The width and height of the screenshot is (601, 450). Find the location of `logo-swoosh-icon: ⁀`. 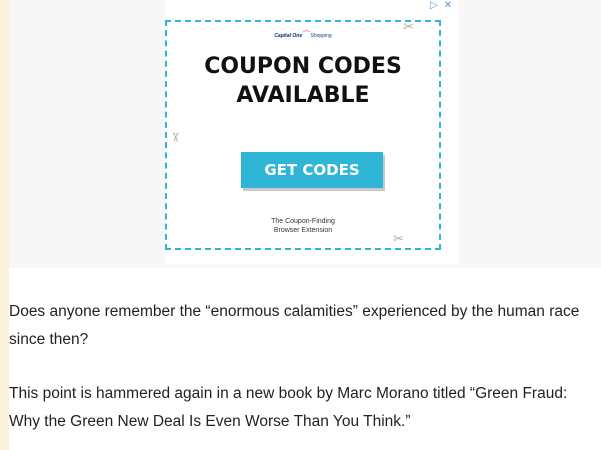

logo-swoosh-icon: ⁀ is located at coordinates (306, 35).